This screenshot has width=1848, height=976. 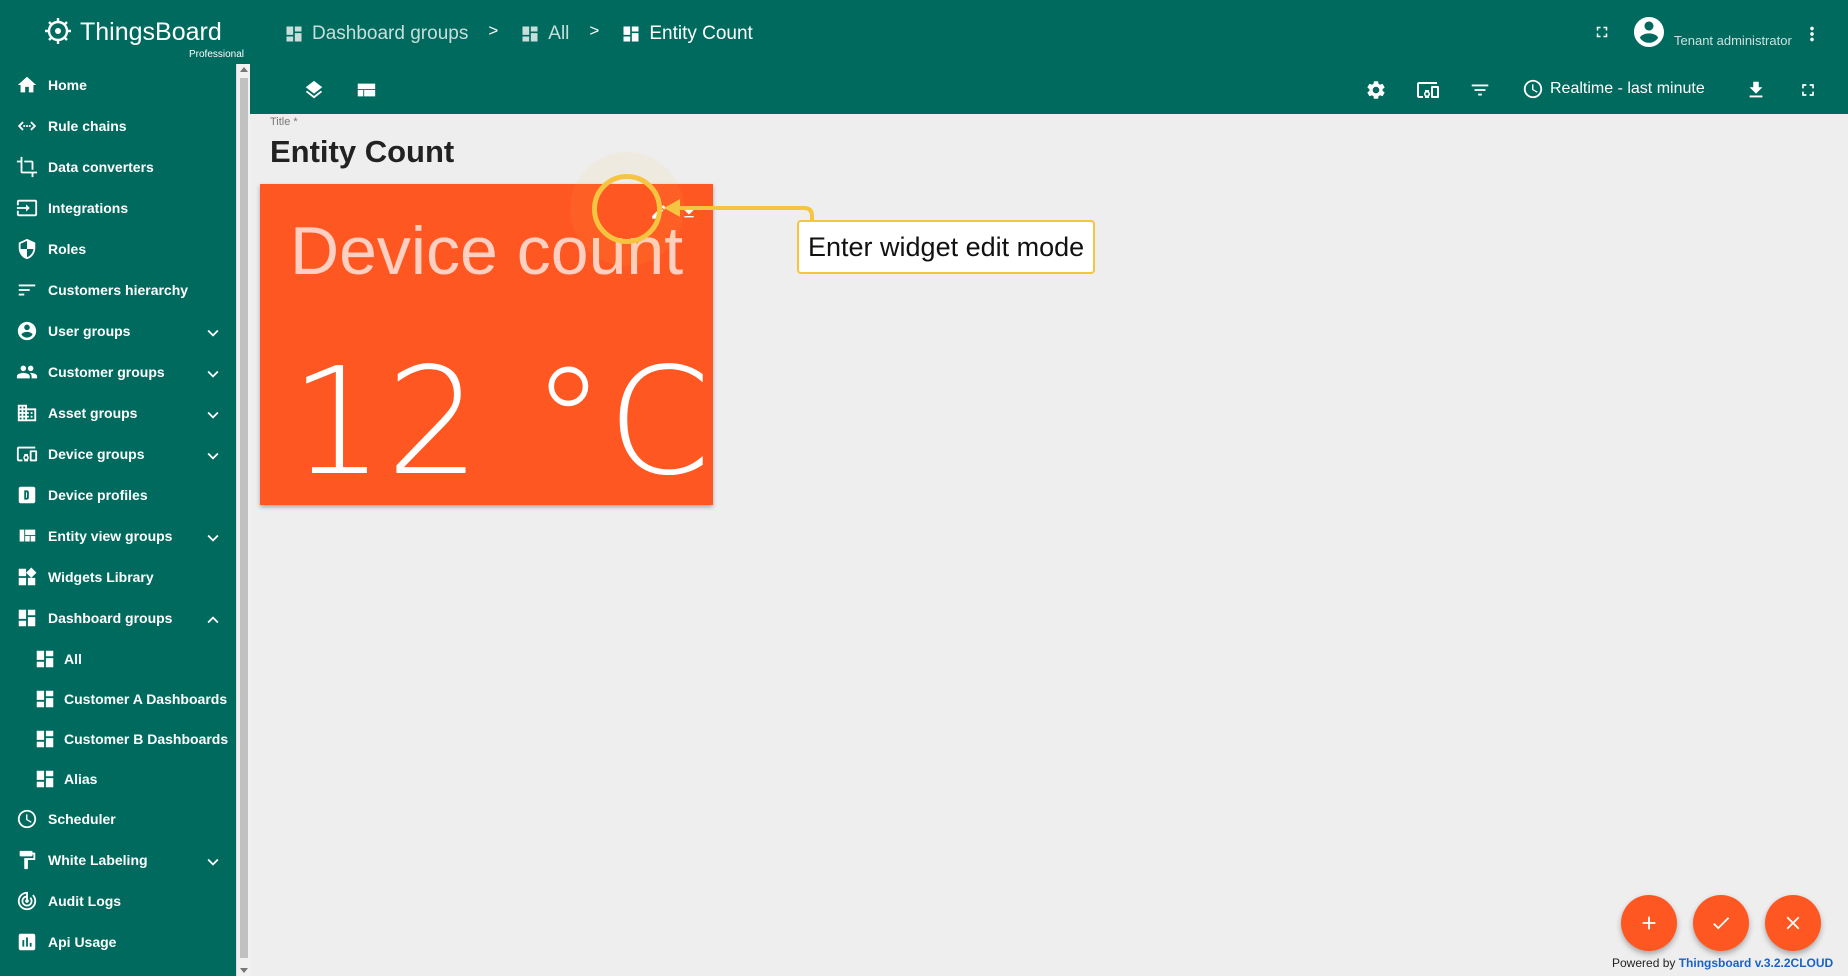 What do you see at coordinates (559, 33) in the screenshot?
I see `breadcrumb-label: All` at bounding box center [559, 33].